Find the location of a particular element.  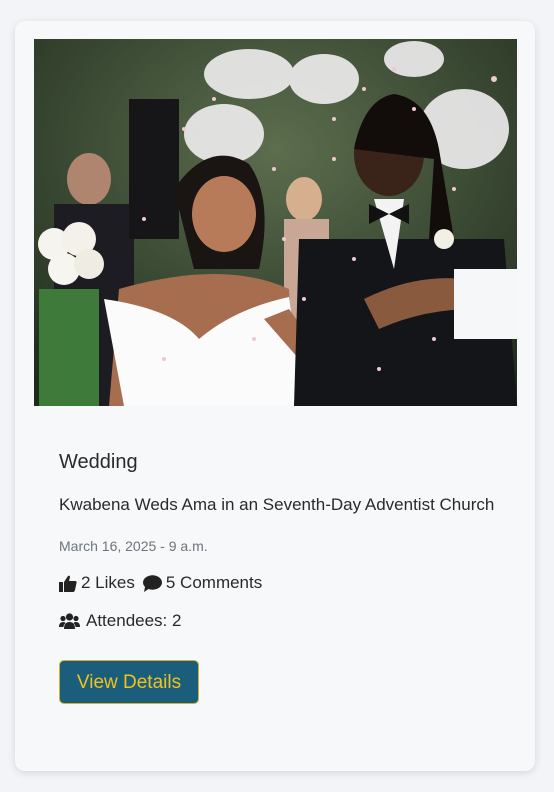

attendees-count: Attendees: 2 is located at coordinates (134, 620).